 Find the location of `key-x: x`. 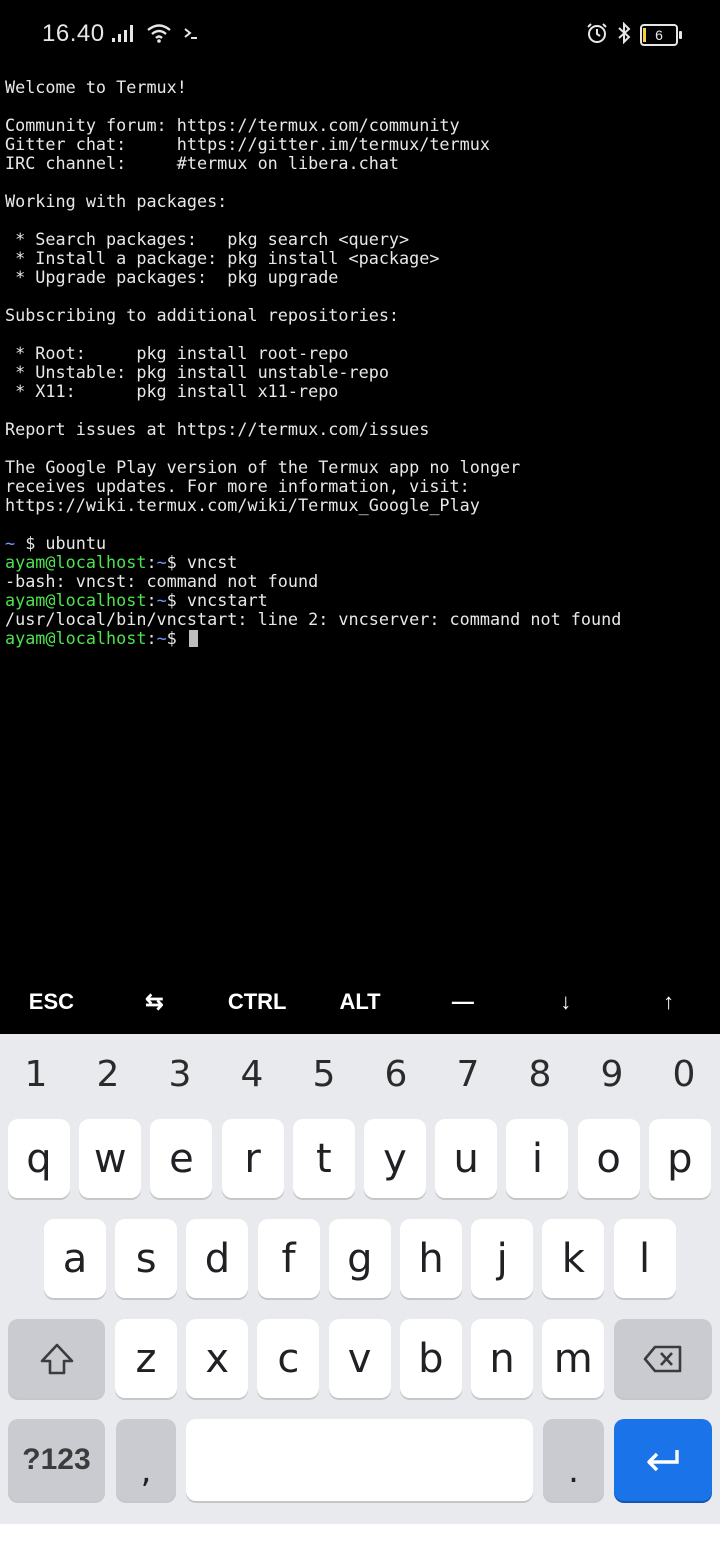

key-x: x is located at coordinates (217, 1358).